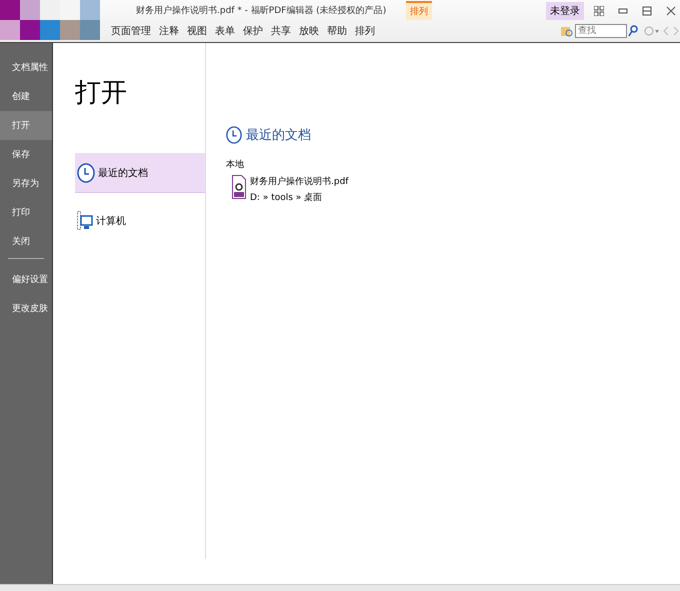 The height and width of the screenshot is (591, 680). I want to click on sidebar-item: 打开, so click(26, 125).